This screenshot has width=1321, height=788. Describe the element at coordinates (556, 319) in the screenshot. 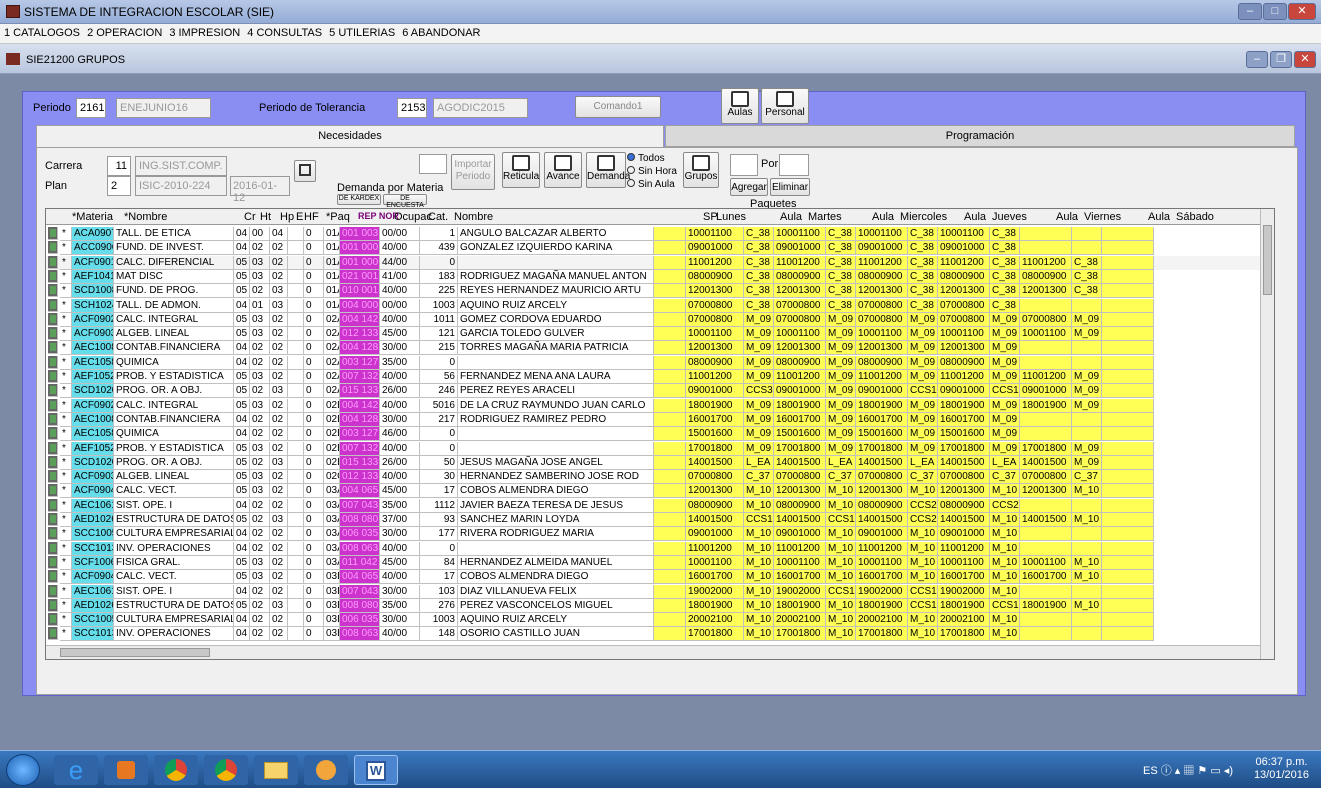

I see `table-cell: GOMEZ CORDOVA EDUARDO` at that location.